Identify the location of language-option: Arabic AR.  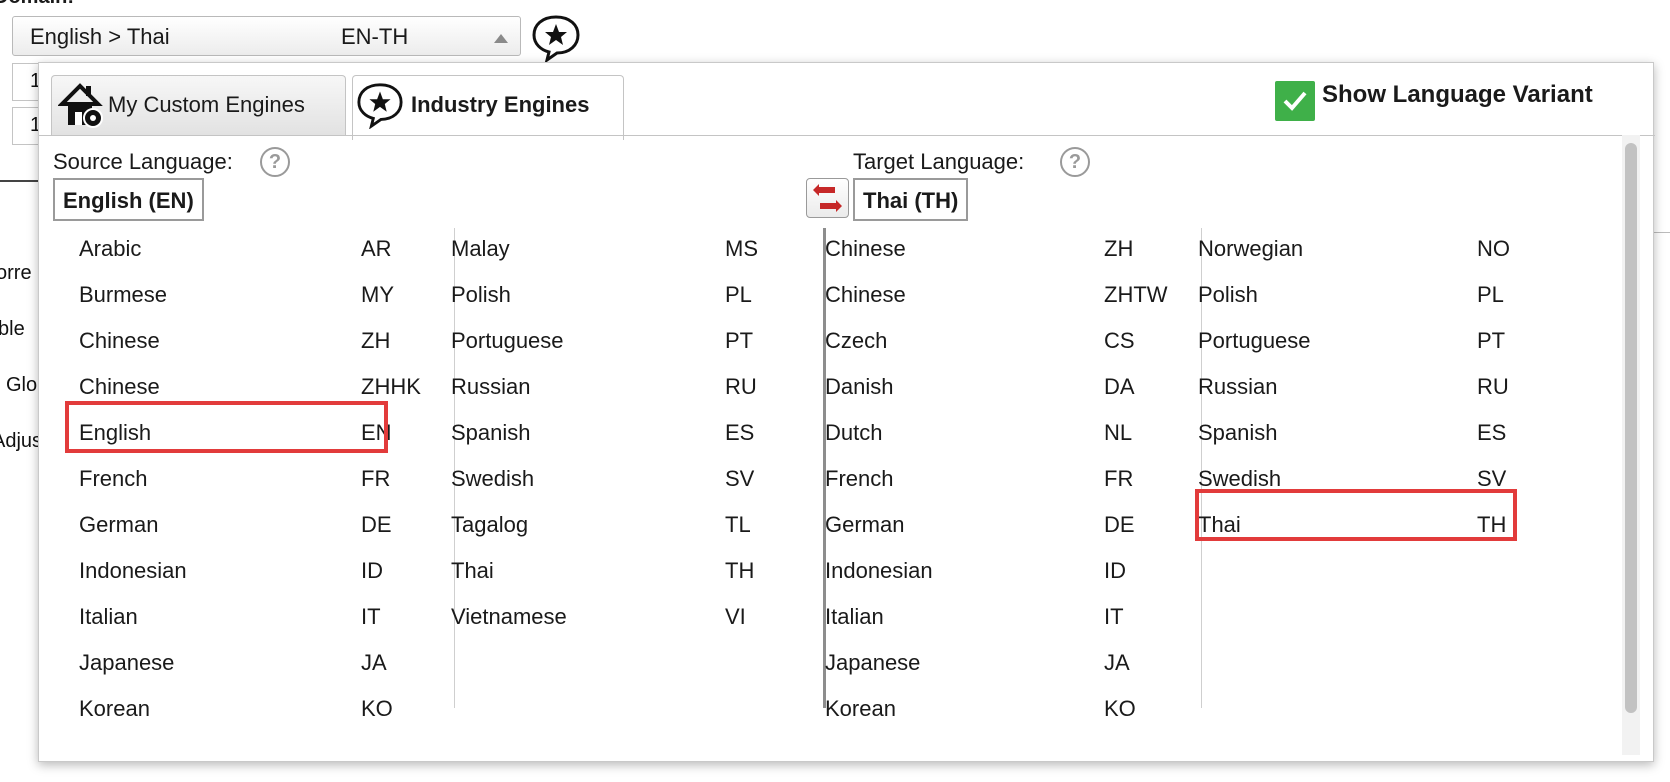
(269, 251).